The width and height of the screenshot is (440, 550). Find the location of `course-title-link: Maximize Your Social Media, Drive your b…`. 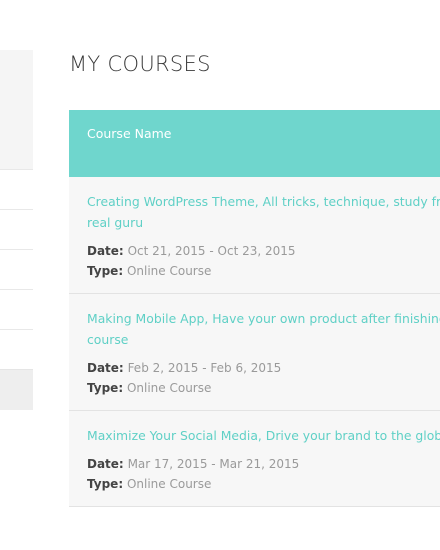

course-title-link: Maximize Your Social Media, Drive your b… is located at coordinates (263, 435).